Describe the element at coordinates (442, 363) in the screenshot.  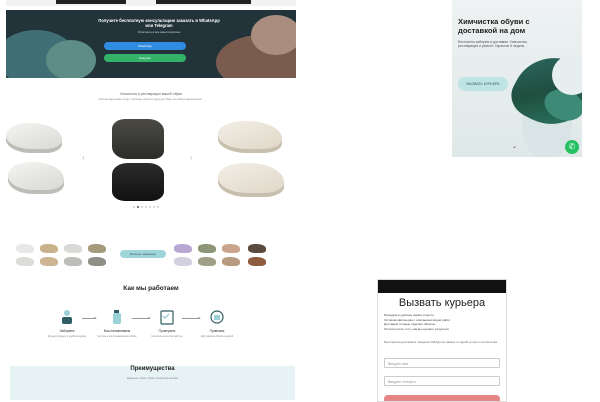
I see `name-field: Введите имя` at that location.